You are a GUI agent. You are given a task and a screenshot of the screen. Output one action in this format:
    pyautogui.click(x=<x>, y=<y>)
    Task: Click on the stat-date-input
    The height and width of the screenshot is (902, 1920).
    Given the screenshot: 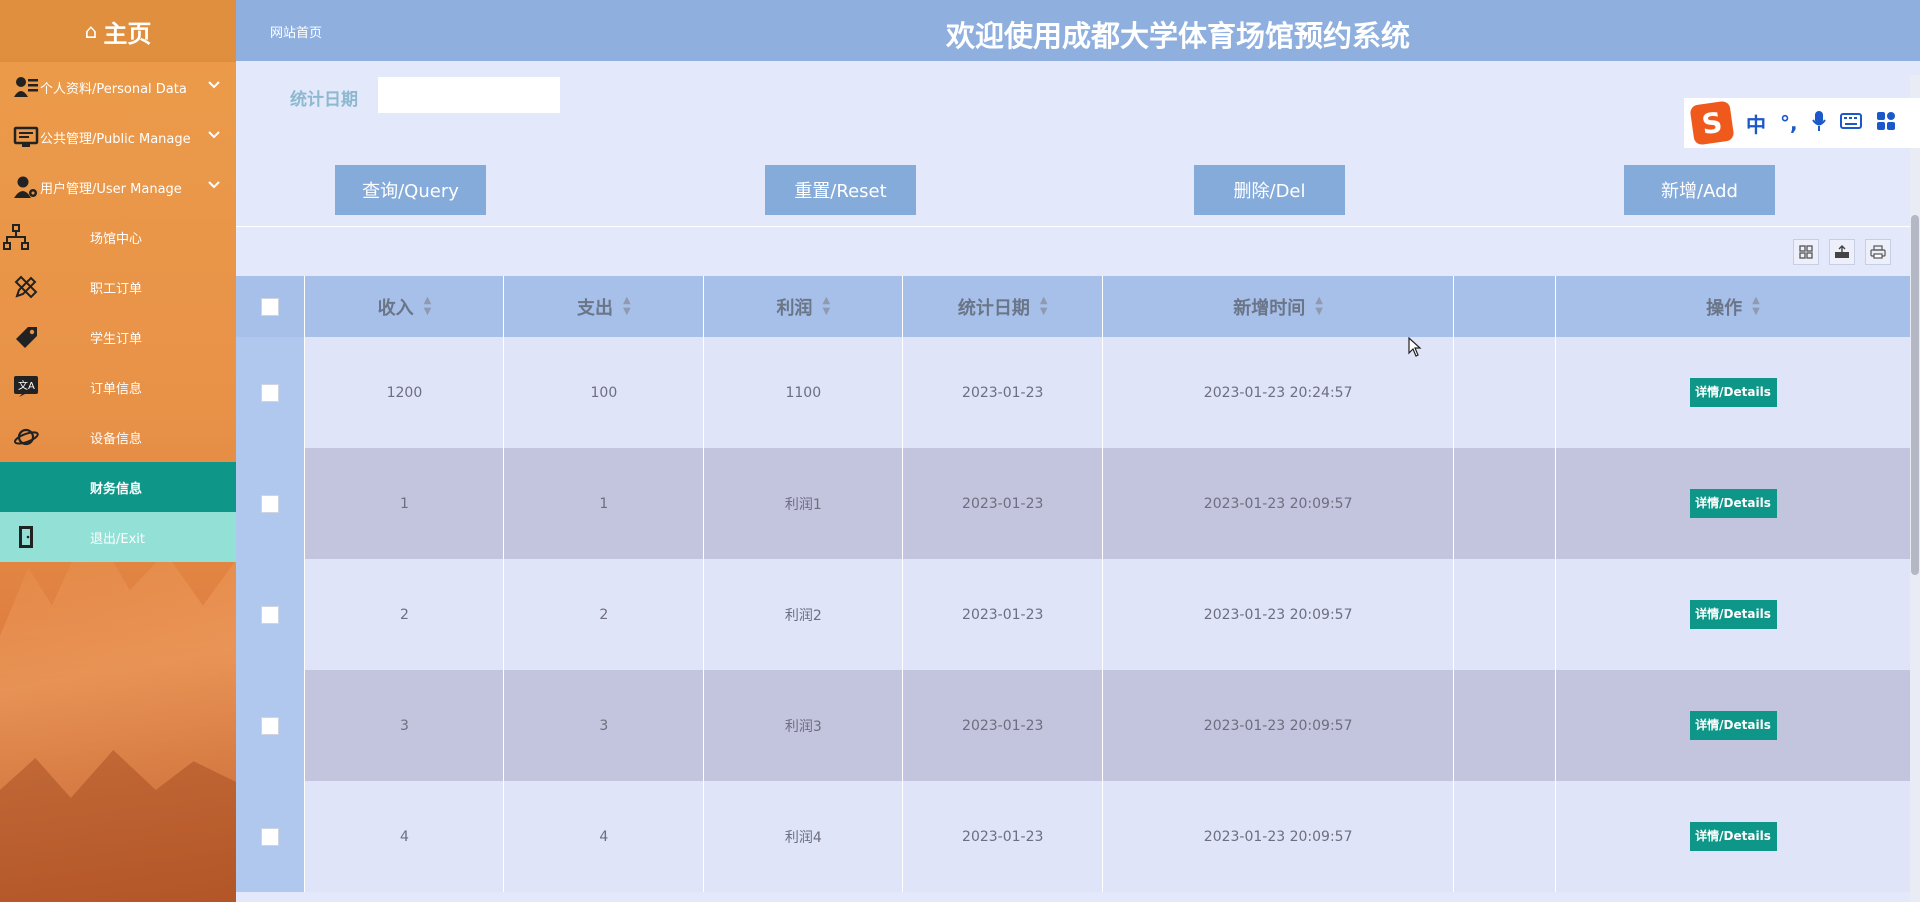 What is the action you would take?
    pyautogui.click(x=469, y=95)
    